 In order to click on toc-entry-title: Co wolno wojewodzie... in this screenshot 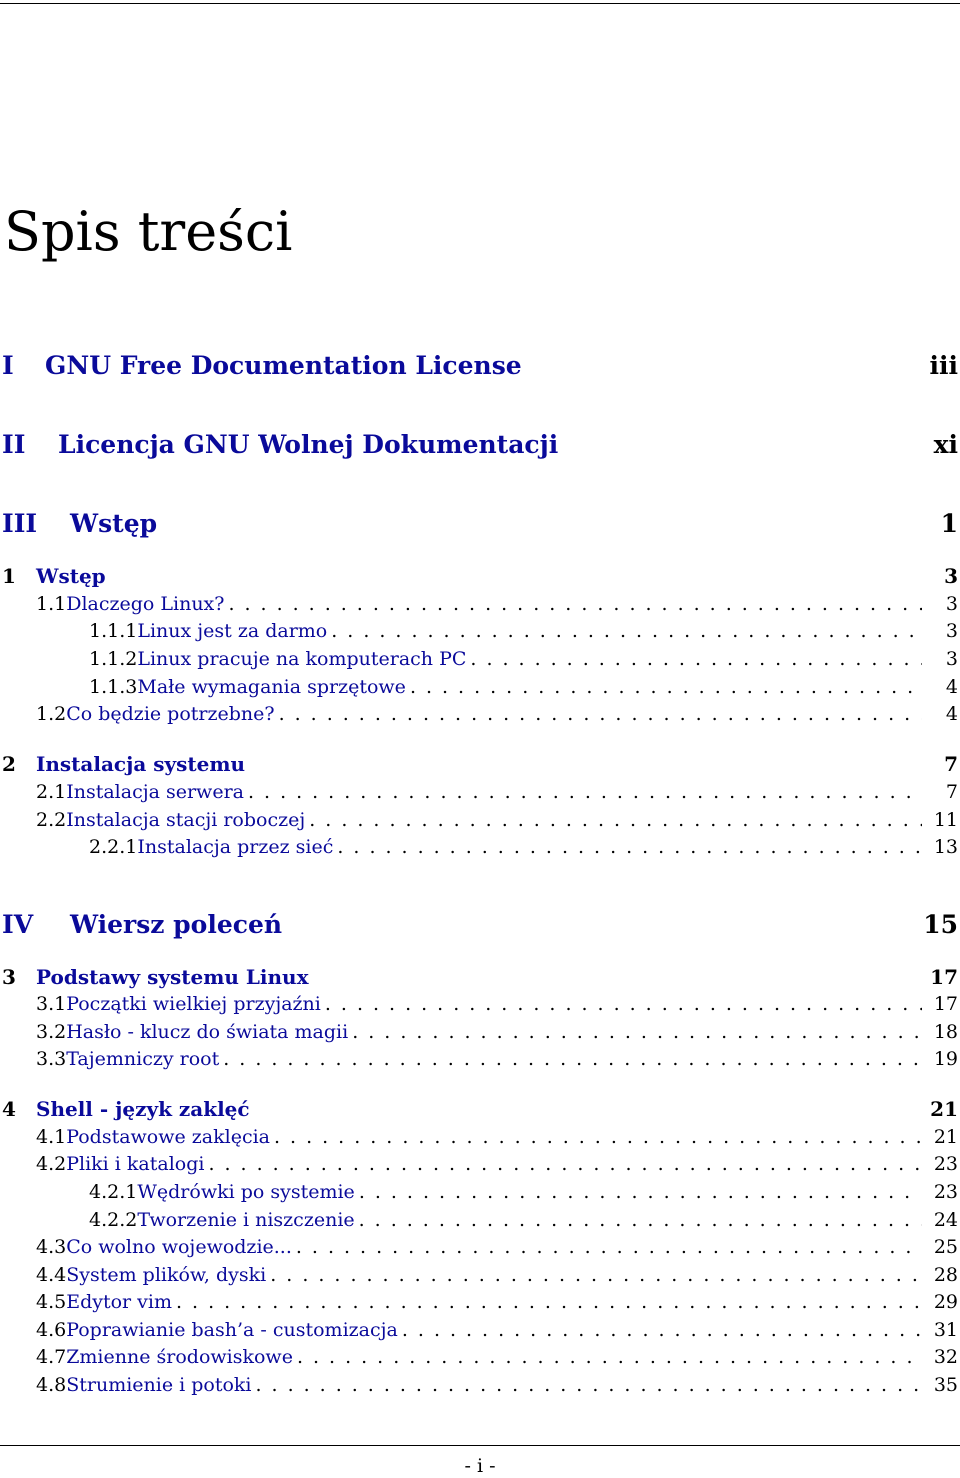, I will do `click(179, 1247)`.